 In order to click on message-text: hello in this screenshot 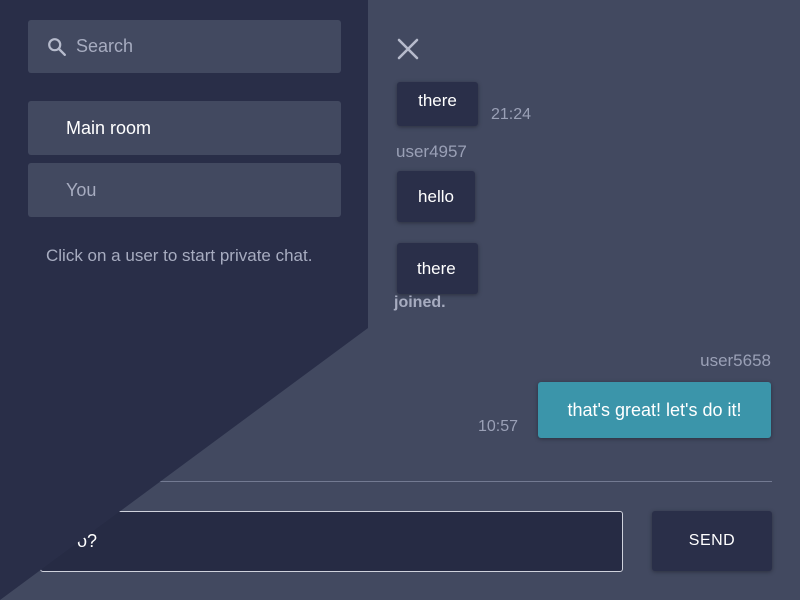, I will do `click(436, 196)`.